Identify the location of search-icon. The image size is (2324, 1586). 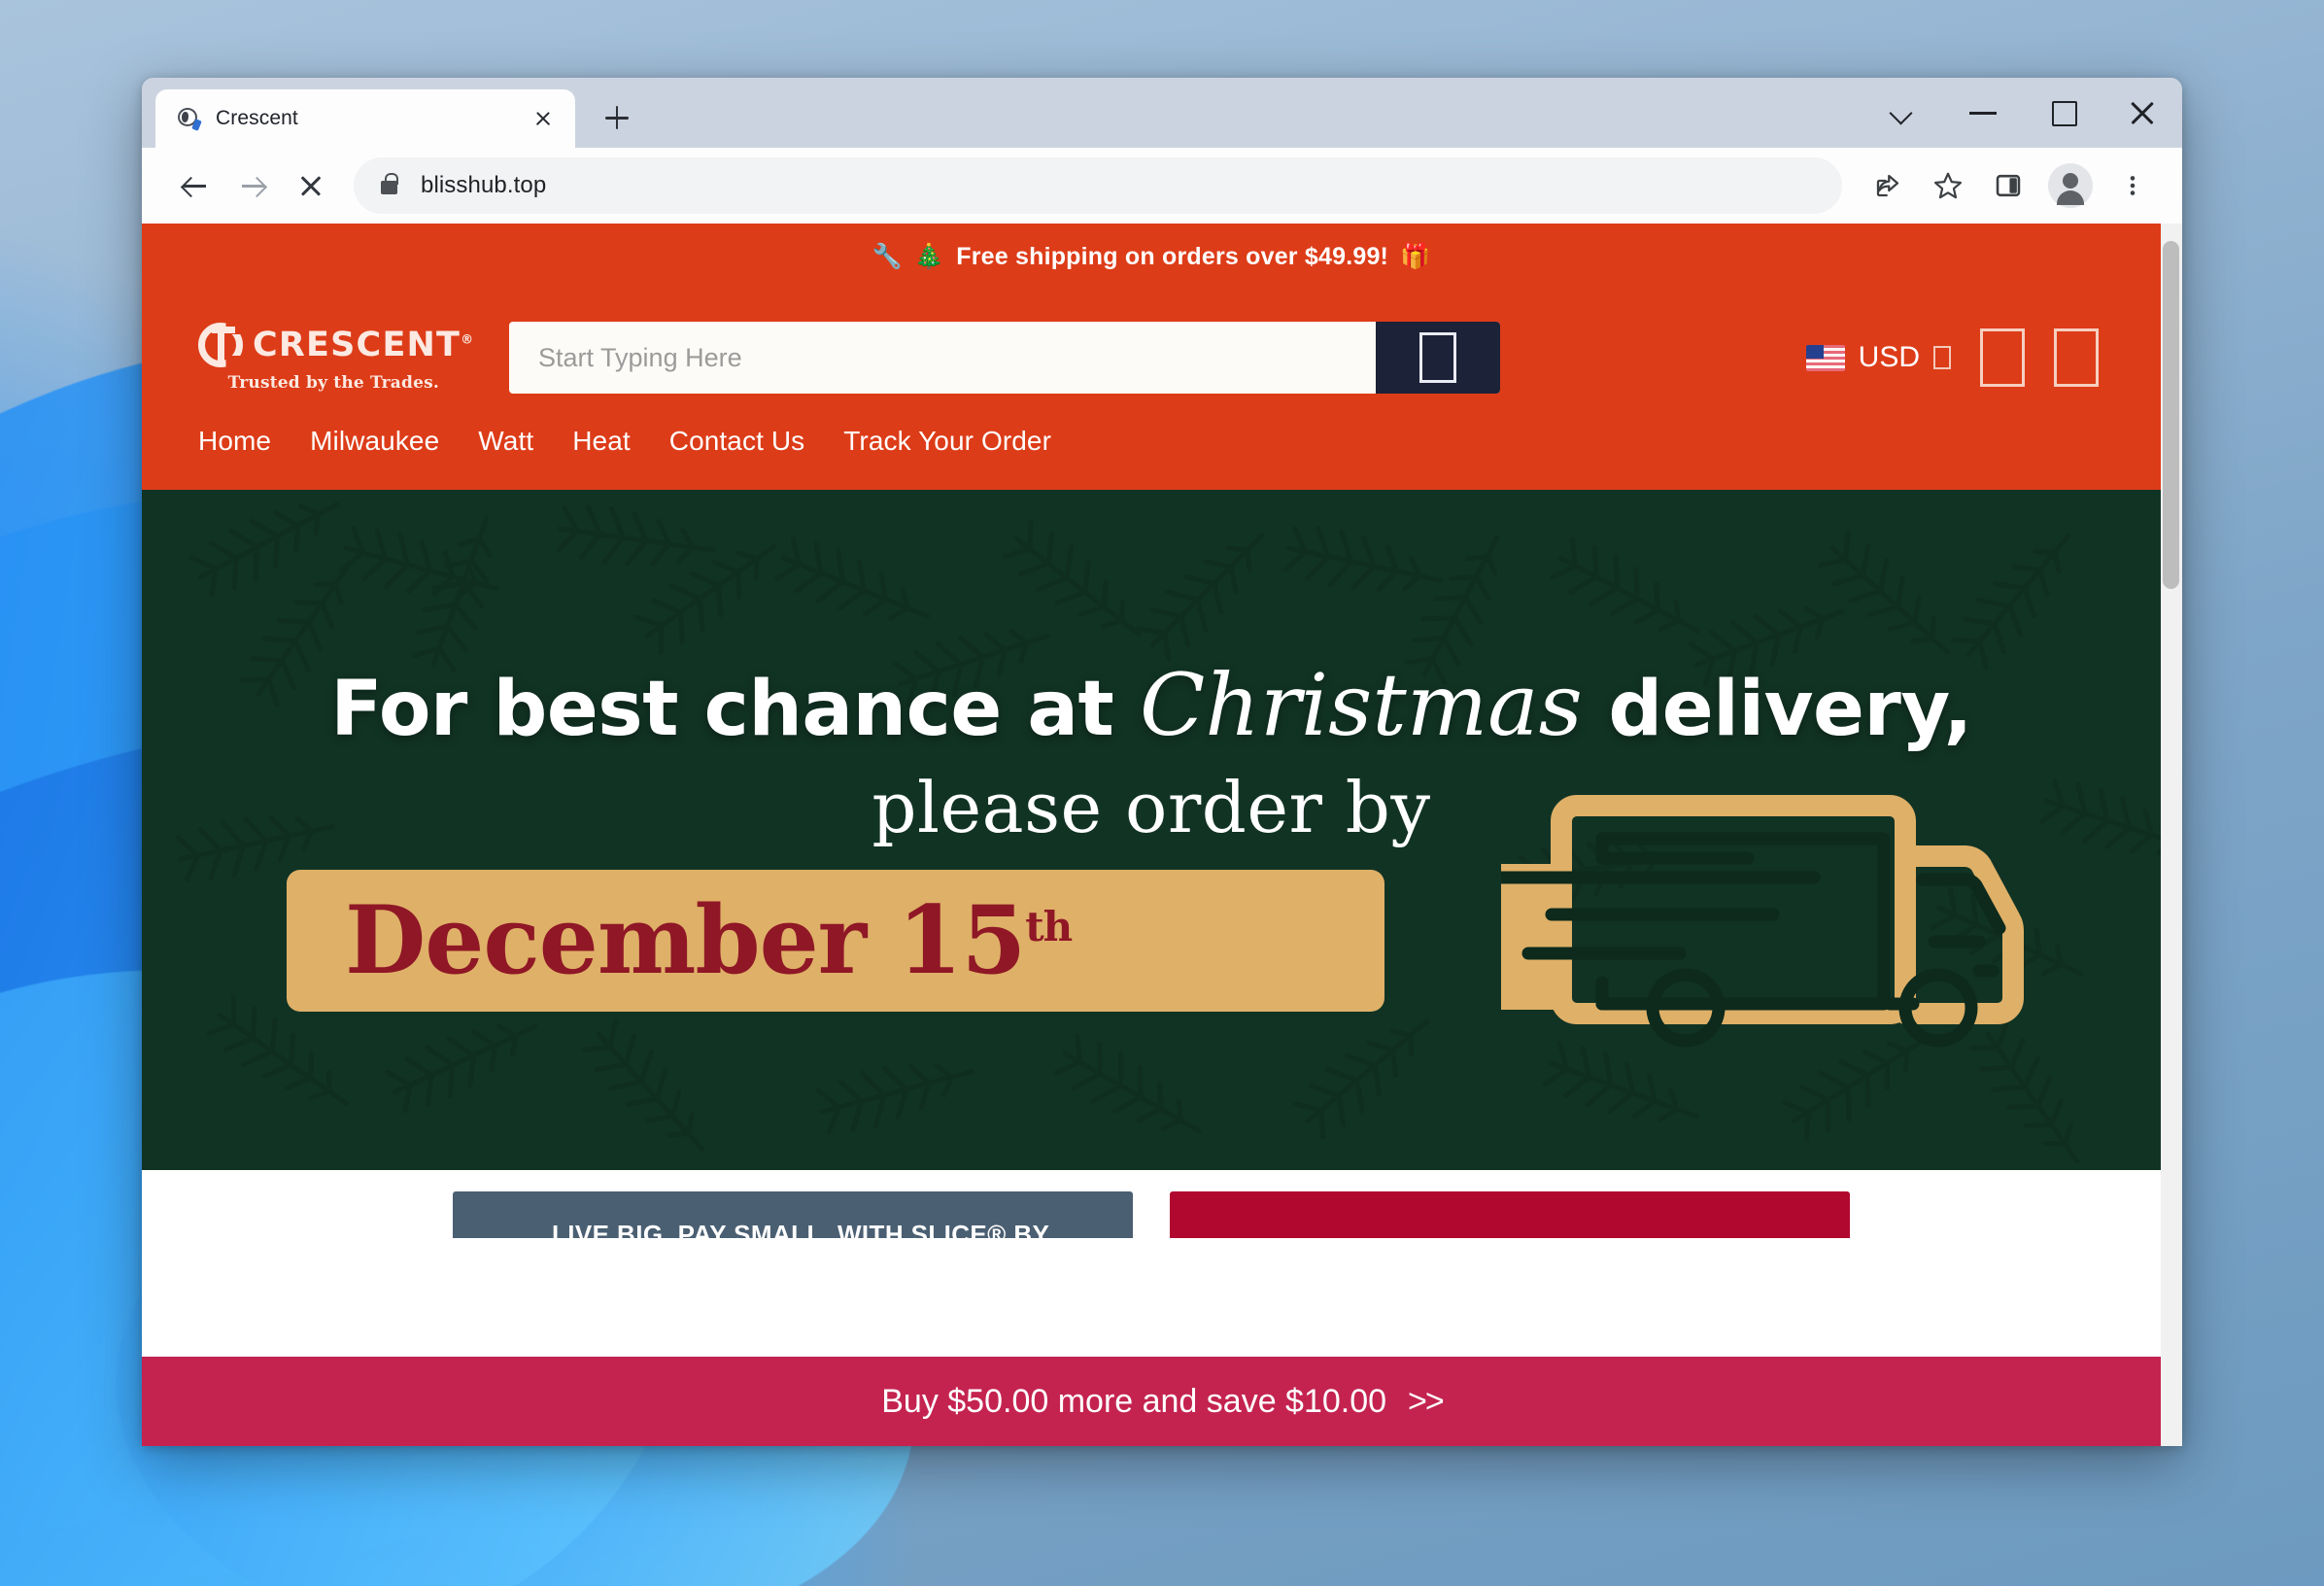
(1438, 357).